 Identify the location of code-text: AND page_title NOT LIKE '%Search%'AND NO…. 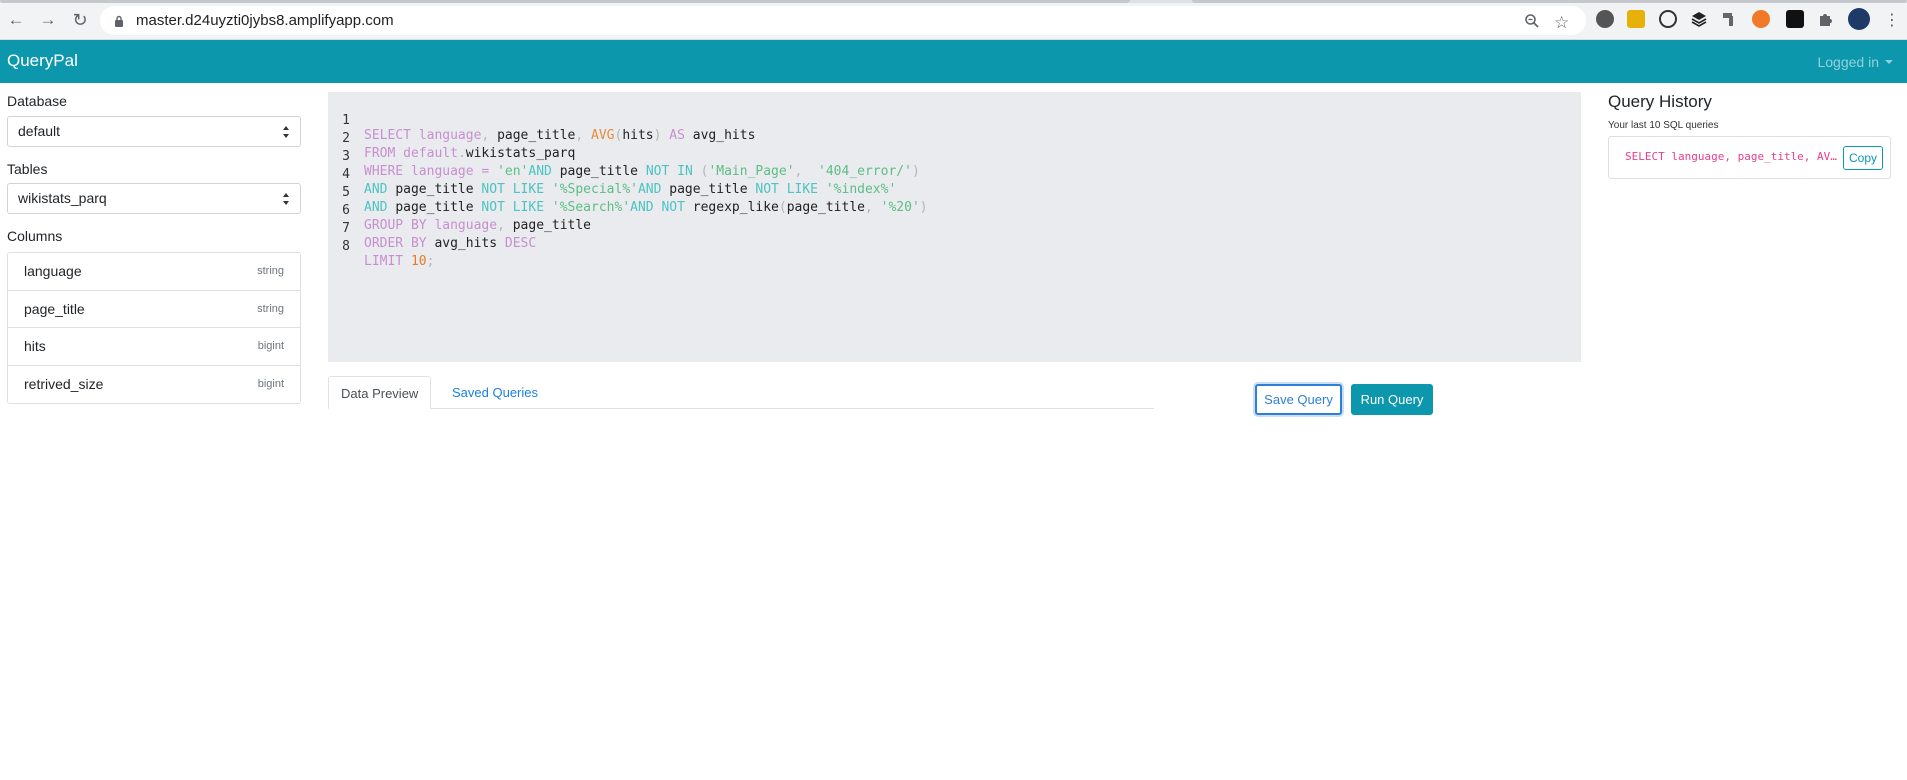
(646, 207).